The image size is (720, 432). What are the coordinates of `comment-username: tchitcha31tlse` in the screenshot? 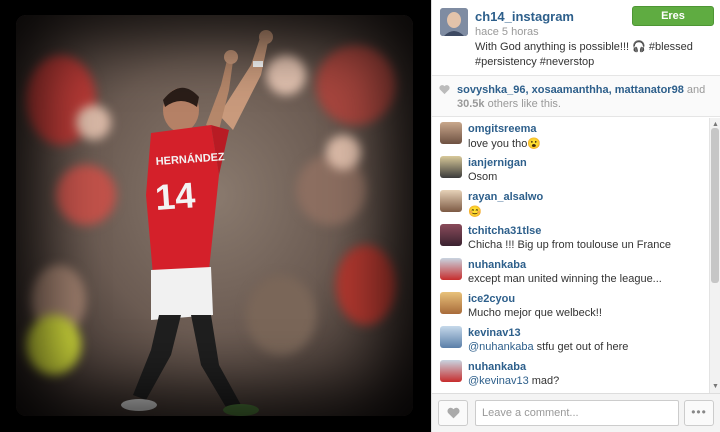 It's located at (504, 231).